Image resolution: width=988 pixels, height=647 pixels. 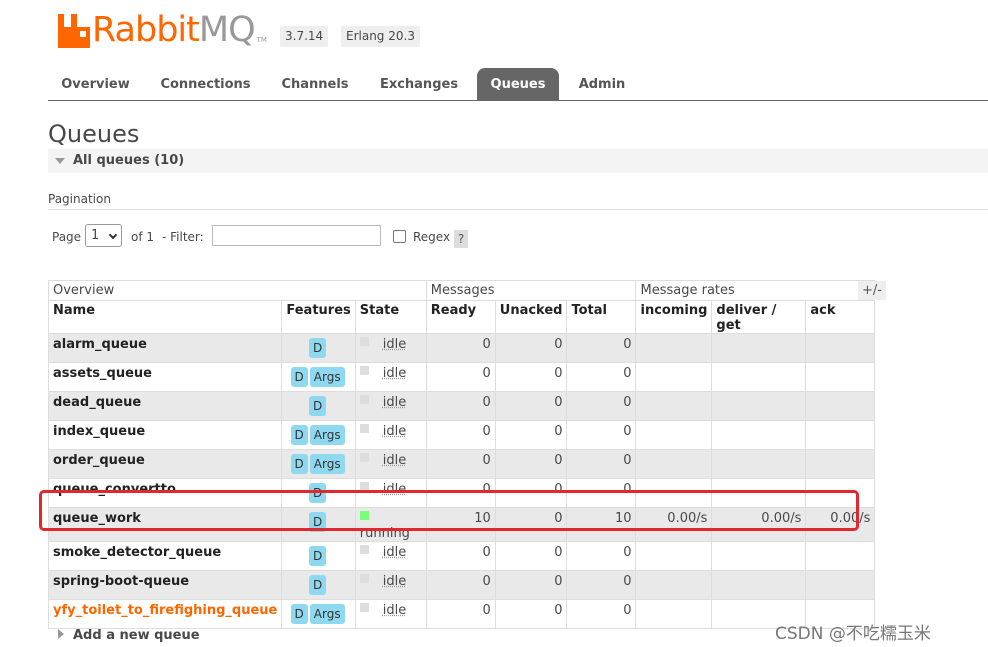 What do you see at coordinates (261, 40) in the screenshot?
I see `trademark-mark: TM` at bounding box center [261, 40].